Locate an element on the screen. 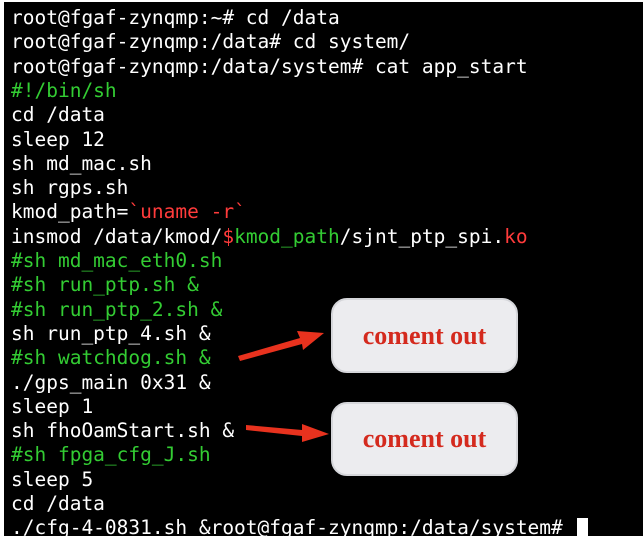 The height and width of the screenshot is (538, 643). terminal-line: sh fhoOamStart.sh & is located at coordinates (122, 431).